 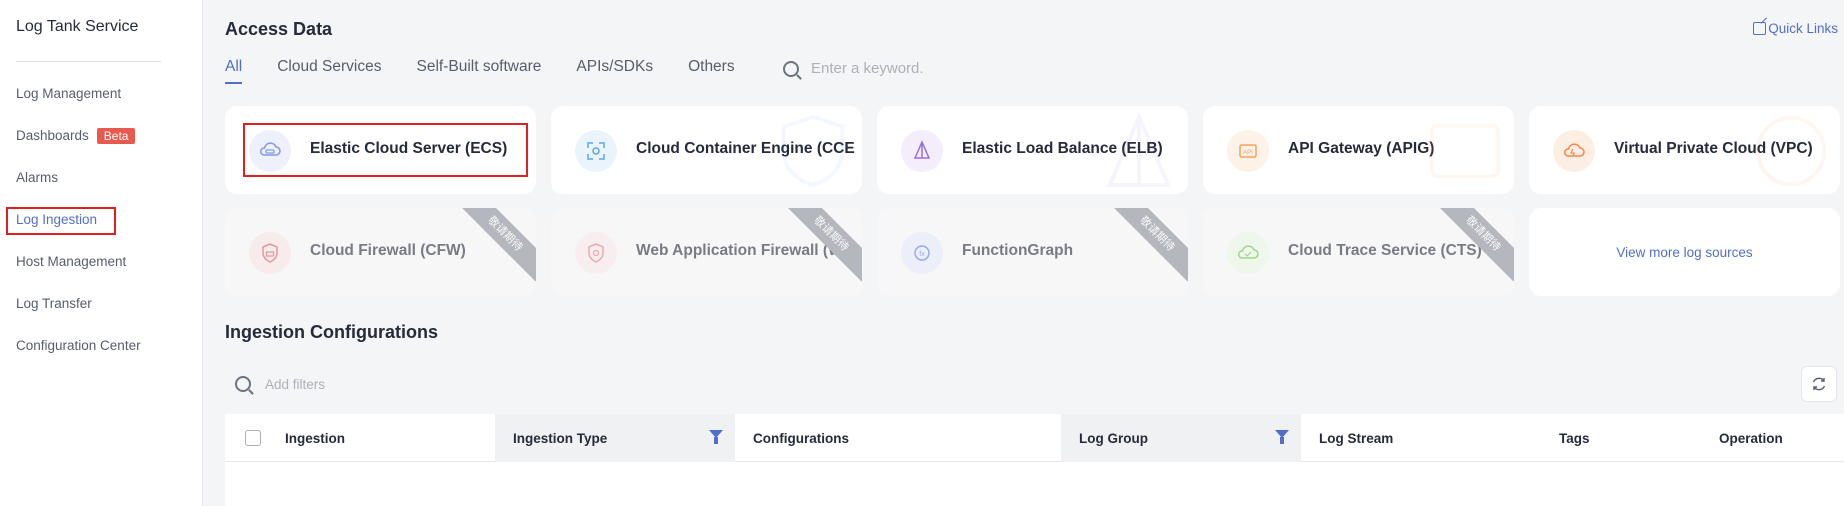 I want to click on card-label: FunctionGraph, so click(x=1018, y=250).